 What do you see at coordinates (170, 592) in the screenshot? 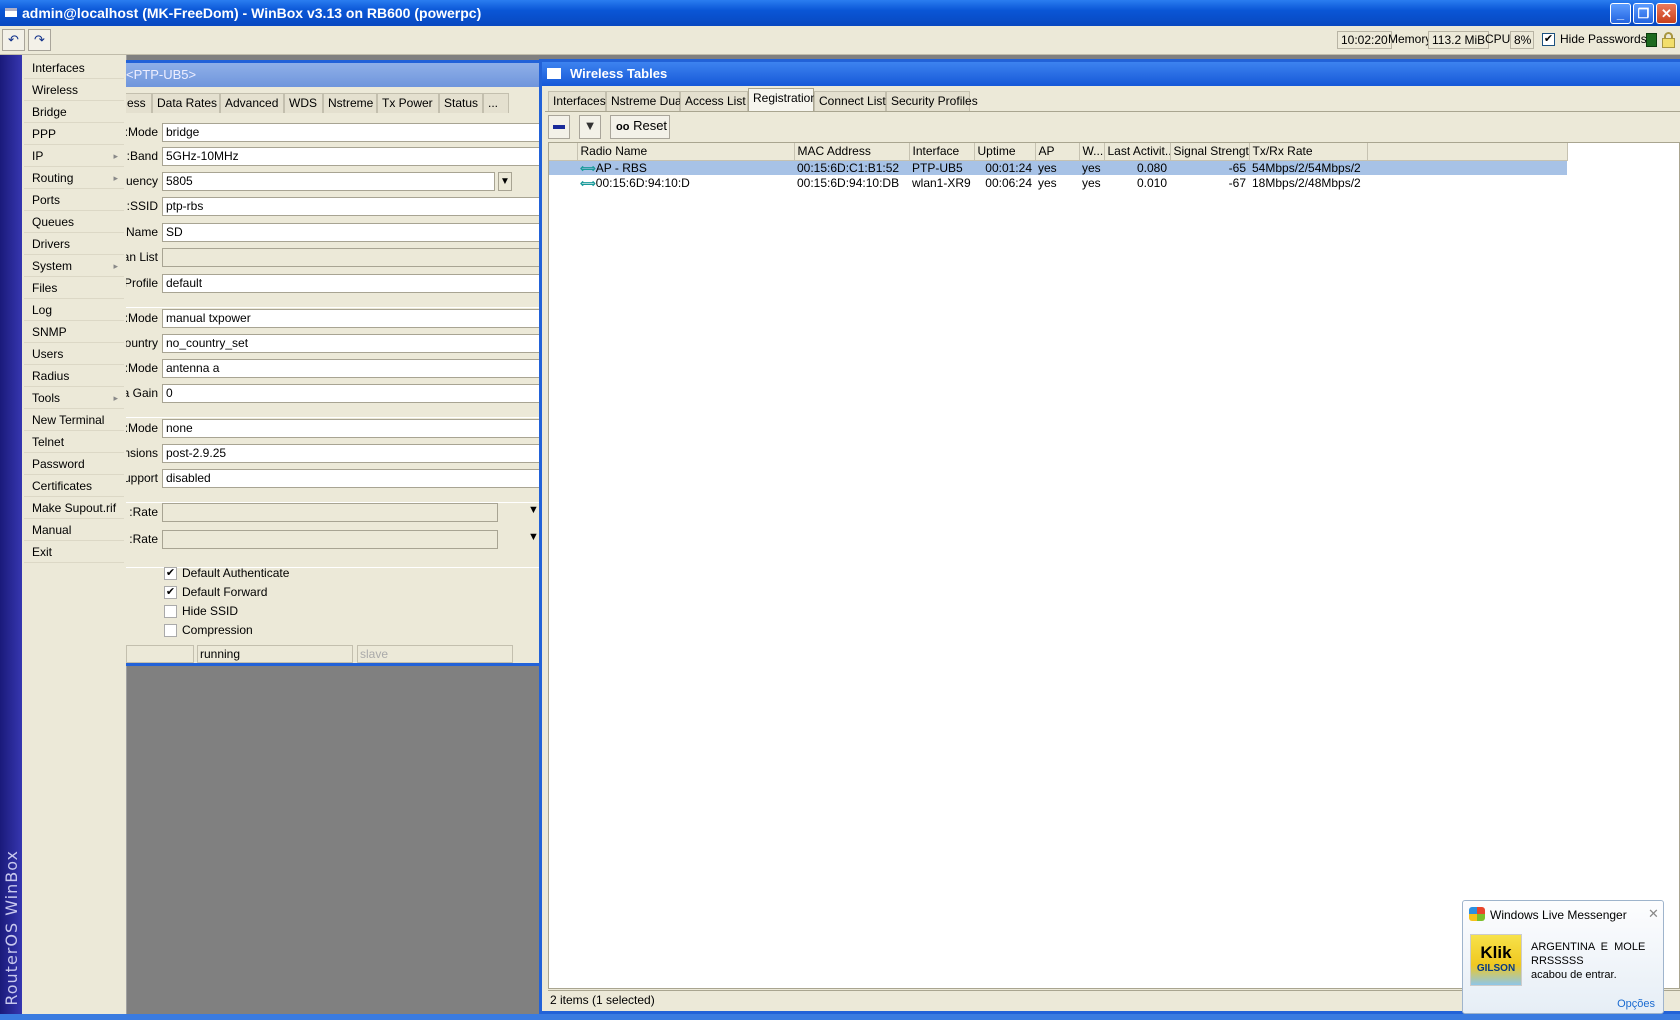
I see `checkbox-default-forward: ✔` at bounding box center [170, 592].